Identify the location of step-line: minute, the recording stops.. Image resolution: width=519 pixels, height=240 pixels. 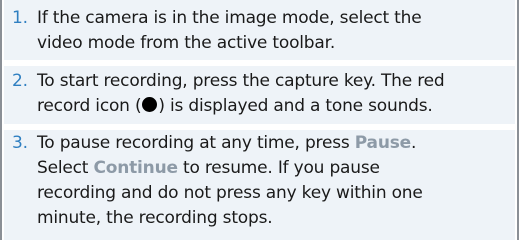
(155, 218).